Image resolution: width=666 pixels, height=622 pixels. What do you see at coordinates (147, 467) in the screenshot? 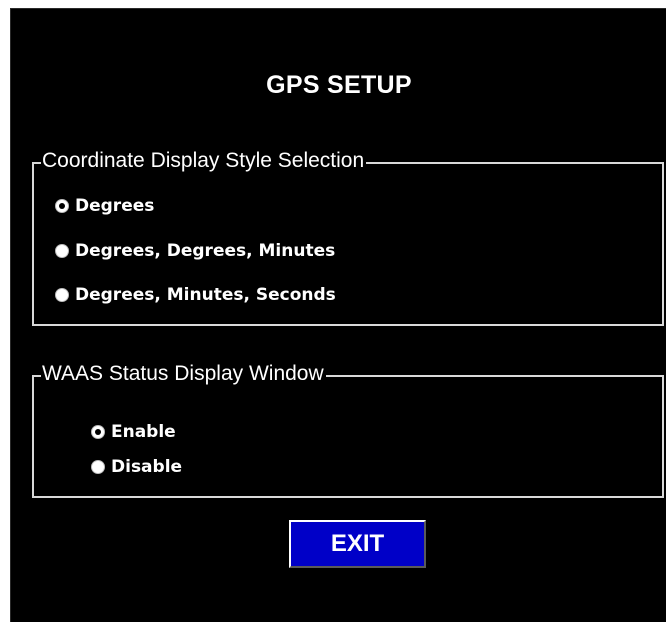
I see `radio-option-label: Disable` at bounding box center [147, 467].